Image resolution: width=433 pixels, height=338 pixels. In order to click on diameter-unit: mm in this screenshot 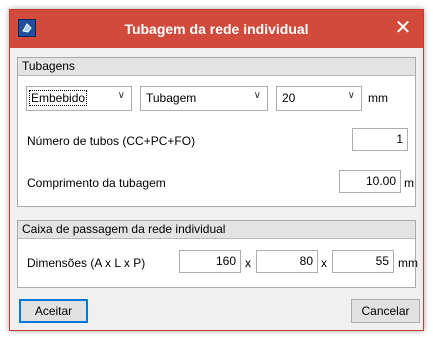, I will do `click(378, 98)`.